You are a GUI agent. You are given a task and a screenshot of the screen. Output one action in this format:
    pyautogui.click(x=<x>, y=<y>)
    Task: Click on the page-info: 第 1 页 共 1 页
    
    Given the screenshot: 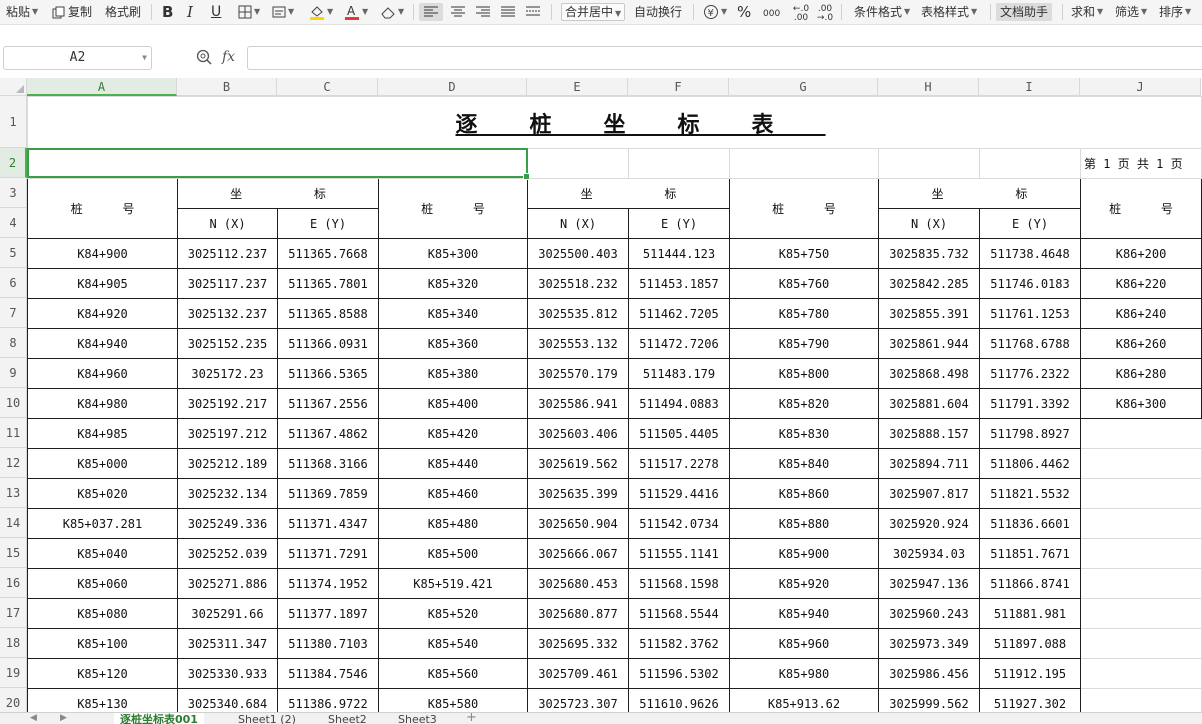 What is the action you would take?
    pyautogui.click(x=1140, y=163)
    